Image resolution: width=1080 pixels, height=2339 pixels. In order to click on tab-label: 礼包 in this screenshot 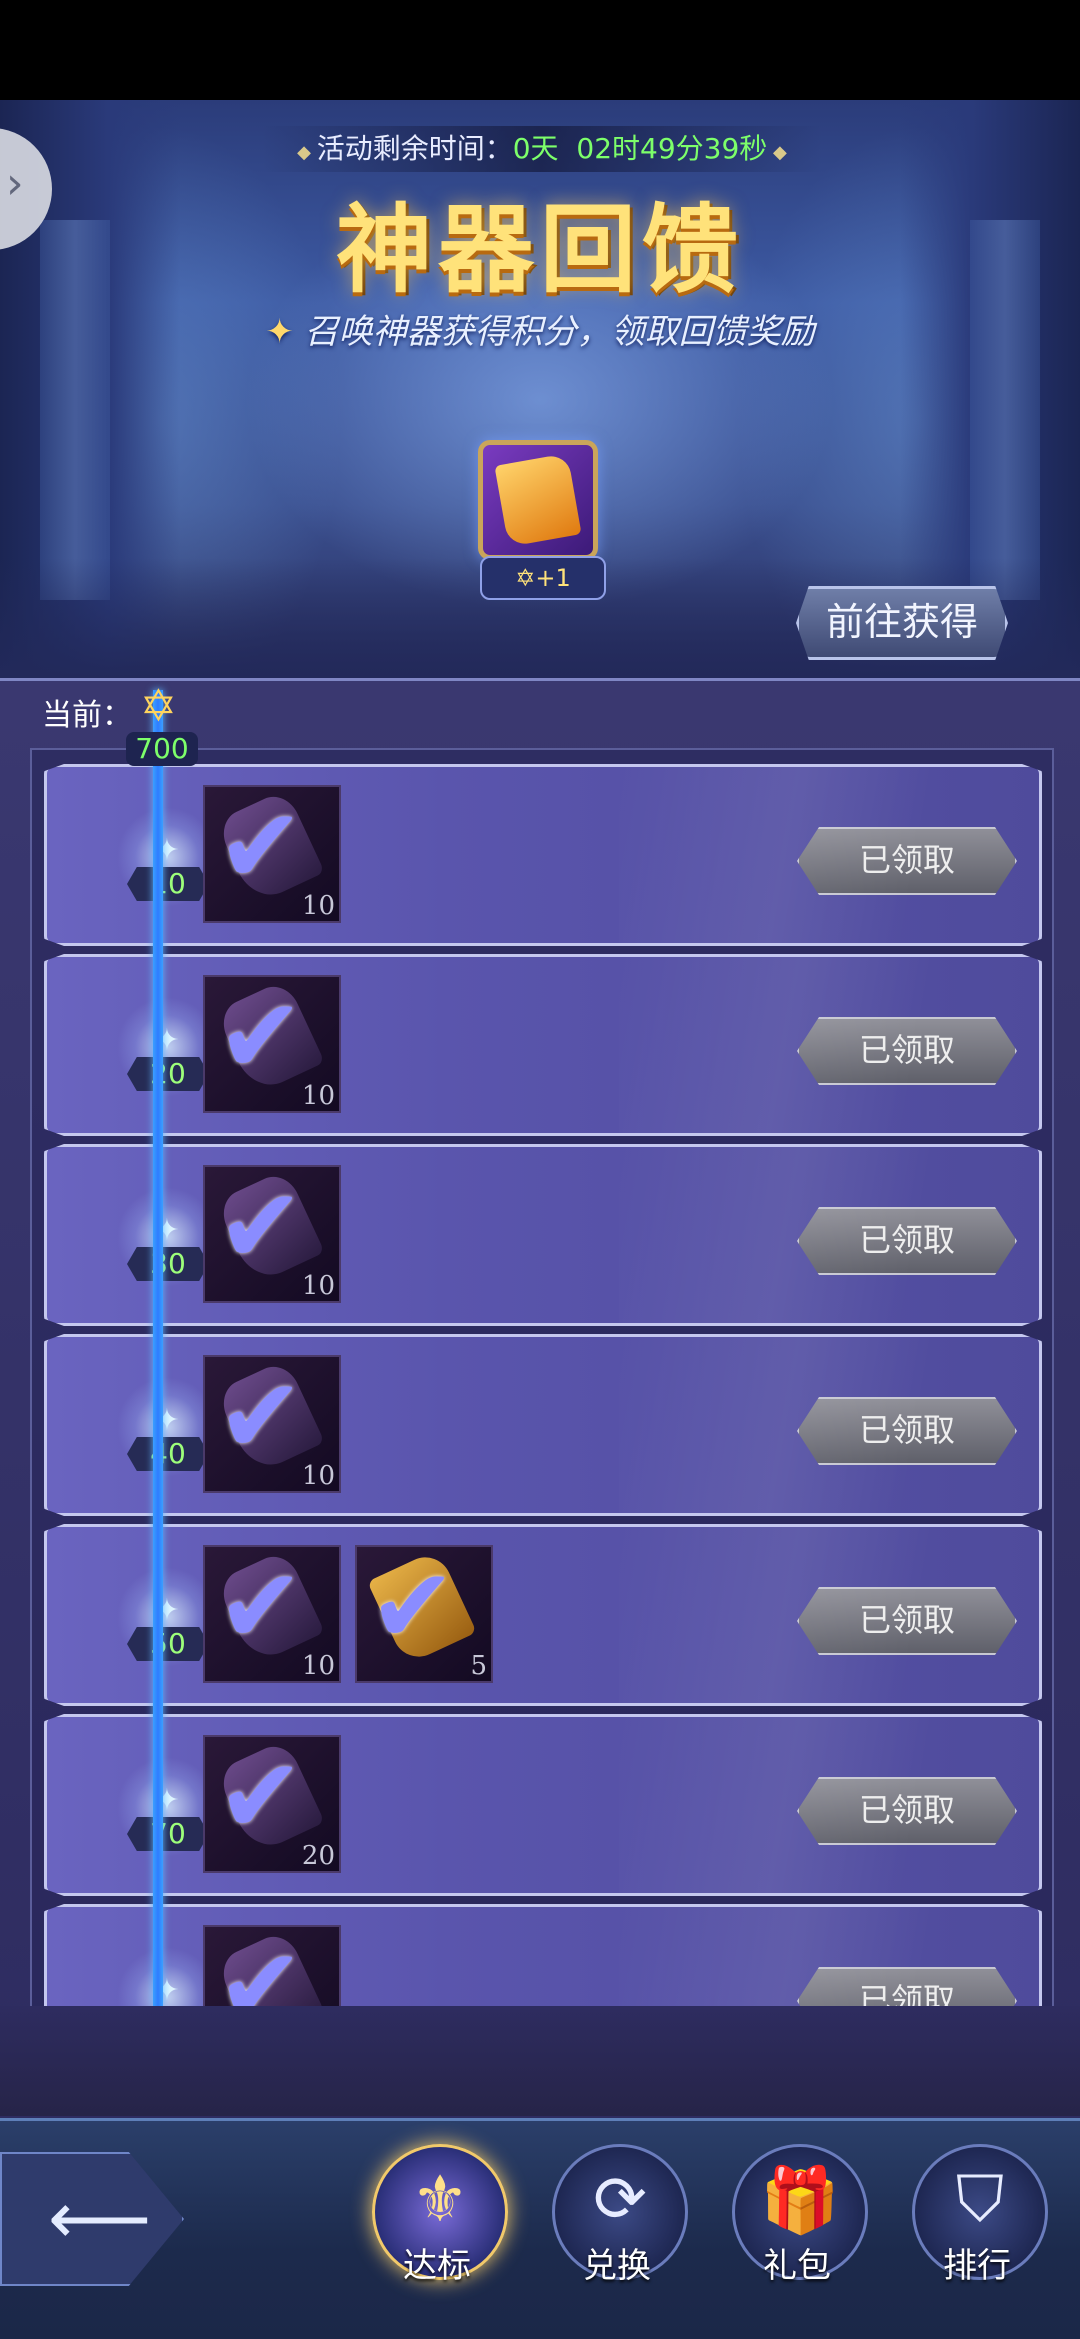, I will do `click(797, 2266)`.